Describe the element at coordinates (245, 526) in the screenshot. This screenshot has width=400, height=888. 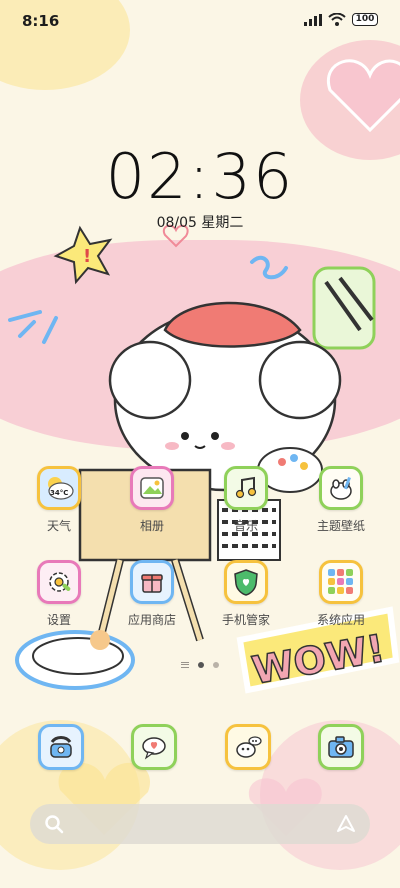
I see `app-label: 音乐` at that location.